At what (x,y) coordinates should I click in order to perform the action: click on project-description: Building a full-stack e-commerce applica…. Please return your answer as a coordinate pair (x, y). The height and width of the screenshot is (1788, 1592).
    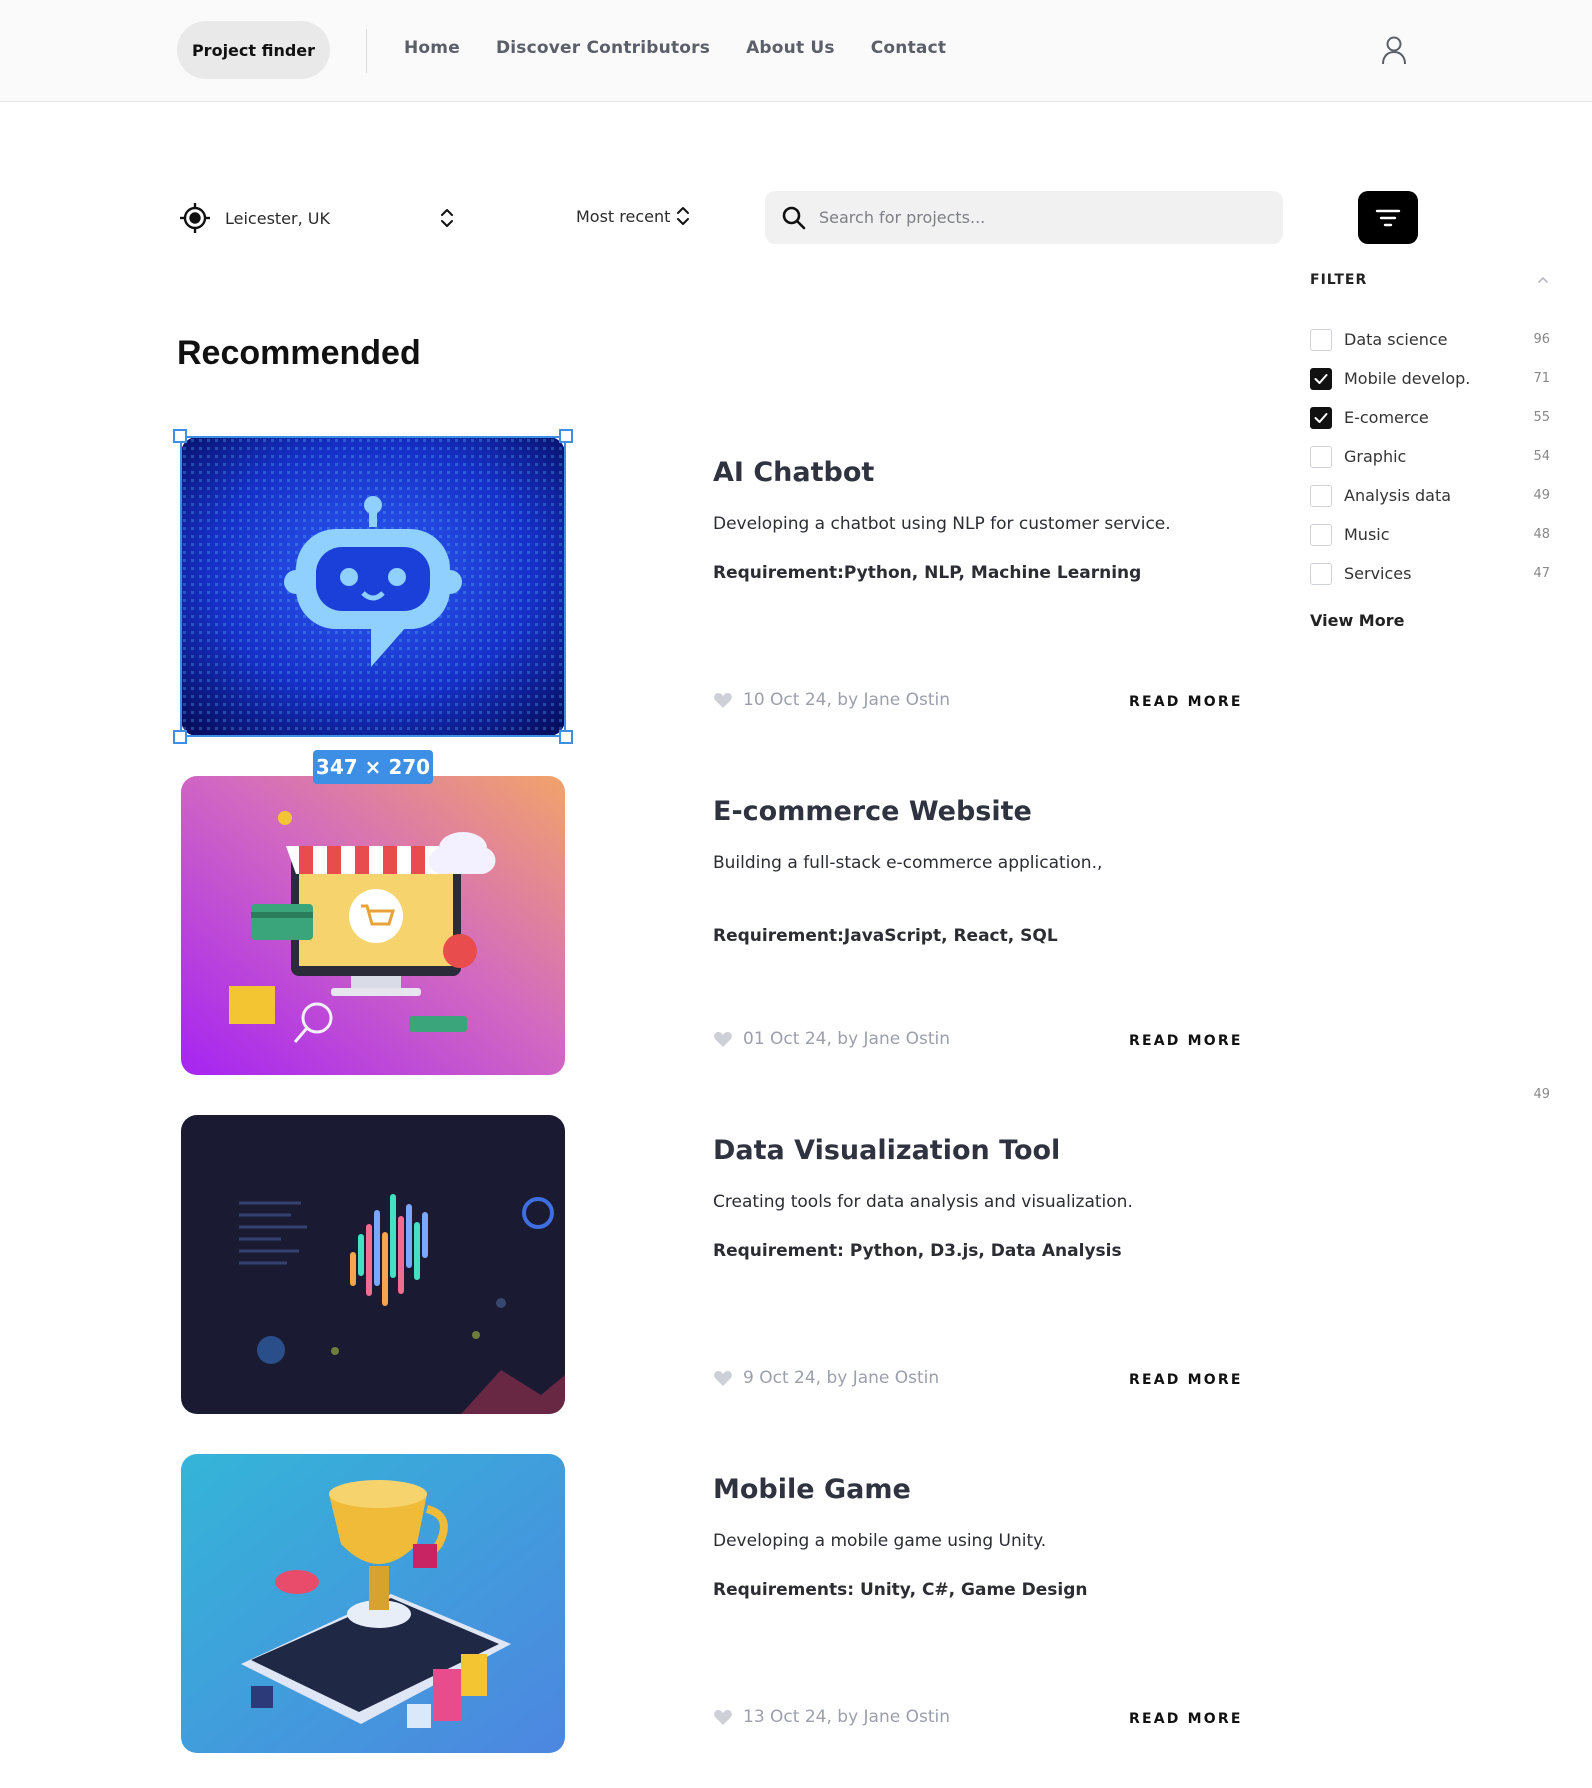
    Looking at the image, I should click on (908, 863).